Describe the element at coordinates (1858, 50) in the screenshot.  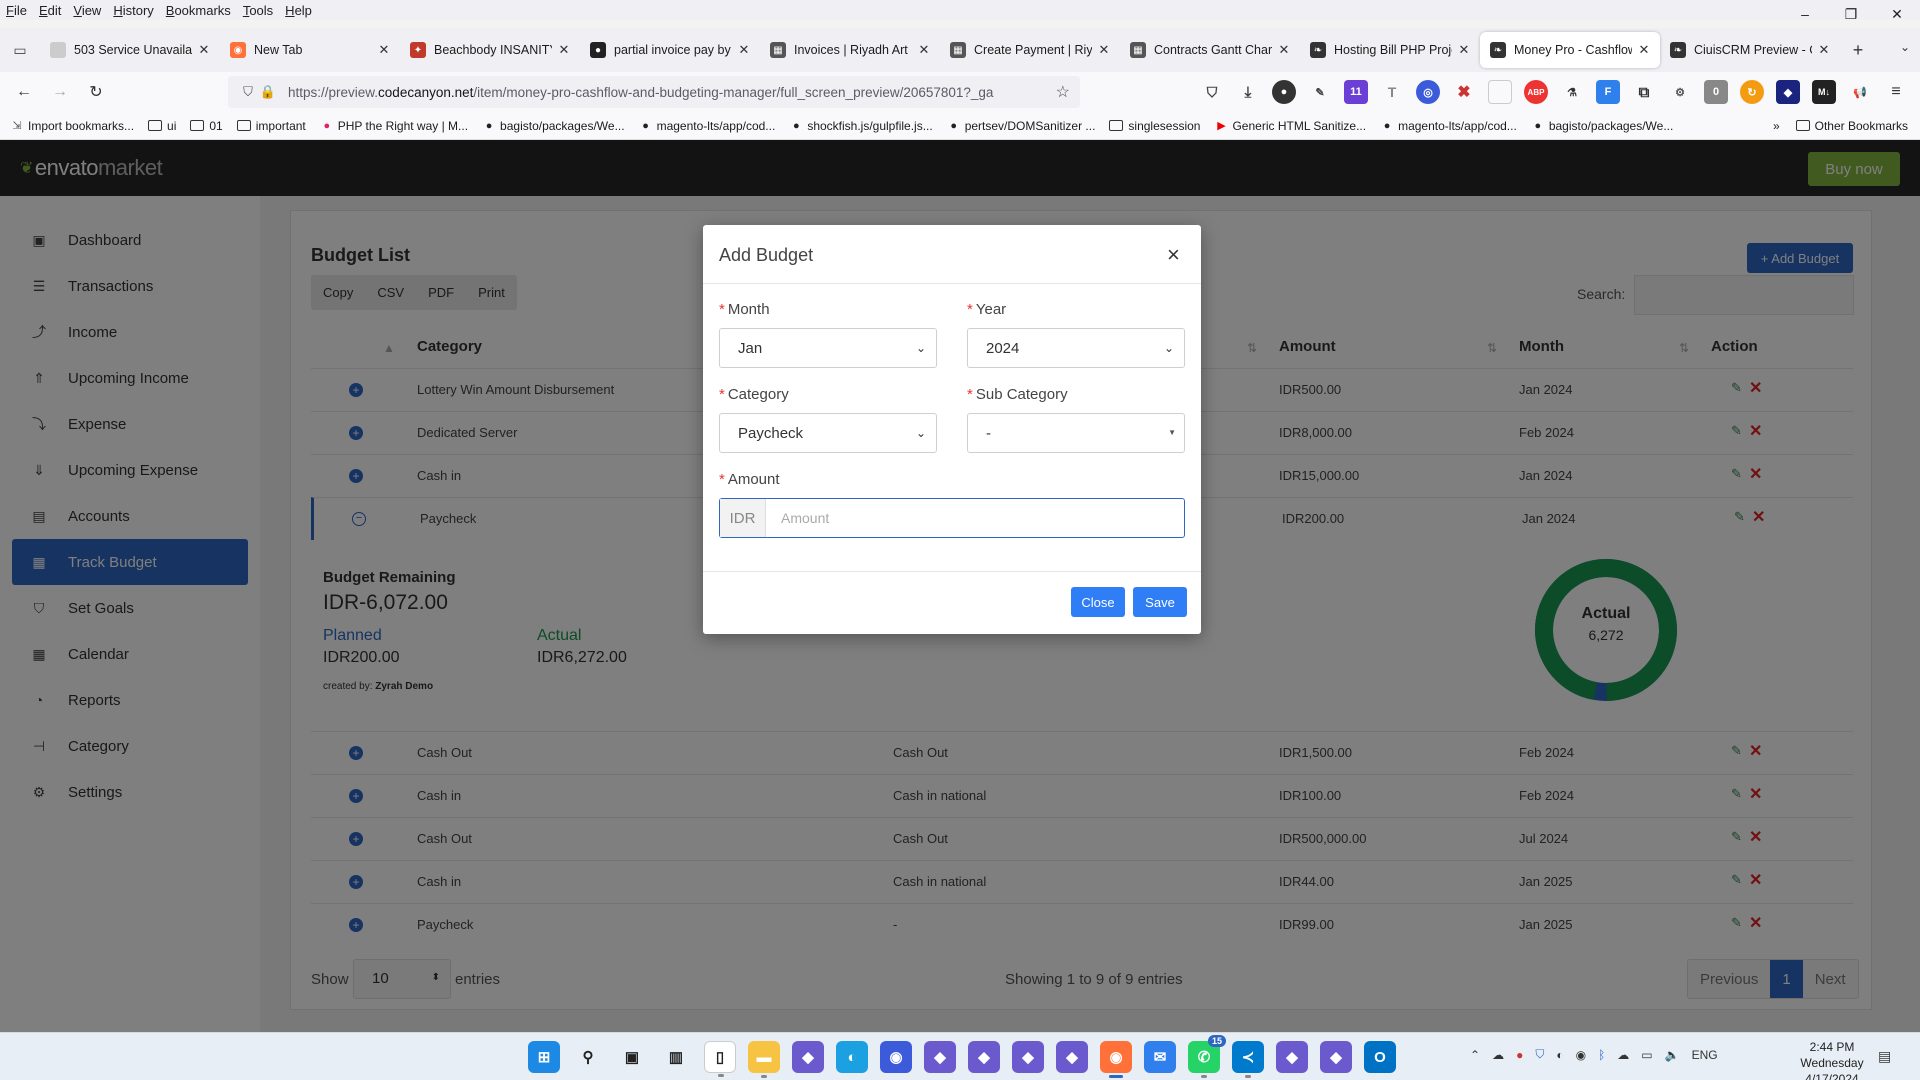
I see `new-tab-button: +` at that location.